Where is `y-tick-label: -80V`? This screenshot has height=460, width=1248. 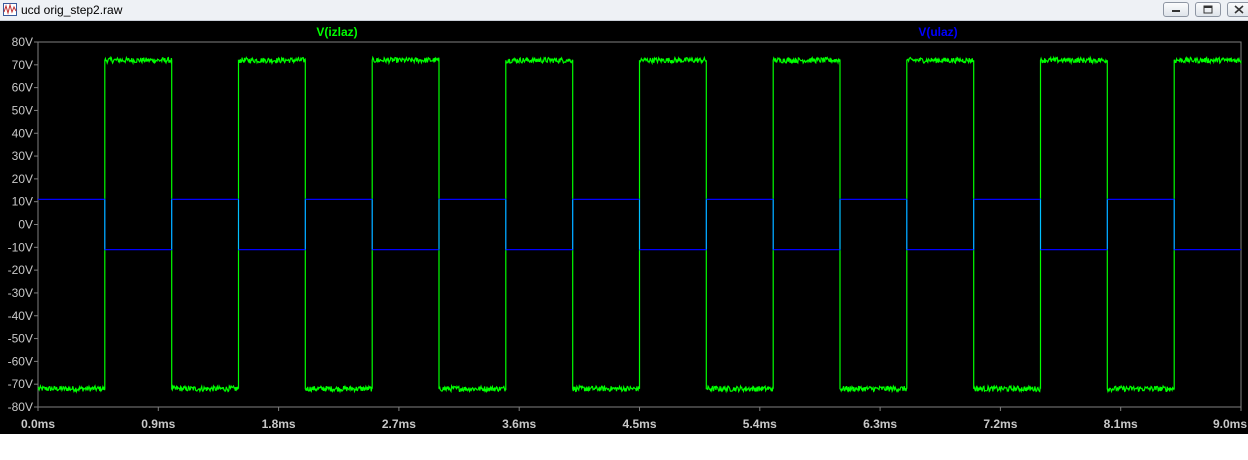 y-tick-label: -80V is located at coordinates (20, 407).